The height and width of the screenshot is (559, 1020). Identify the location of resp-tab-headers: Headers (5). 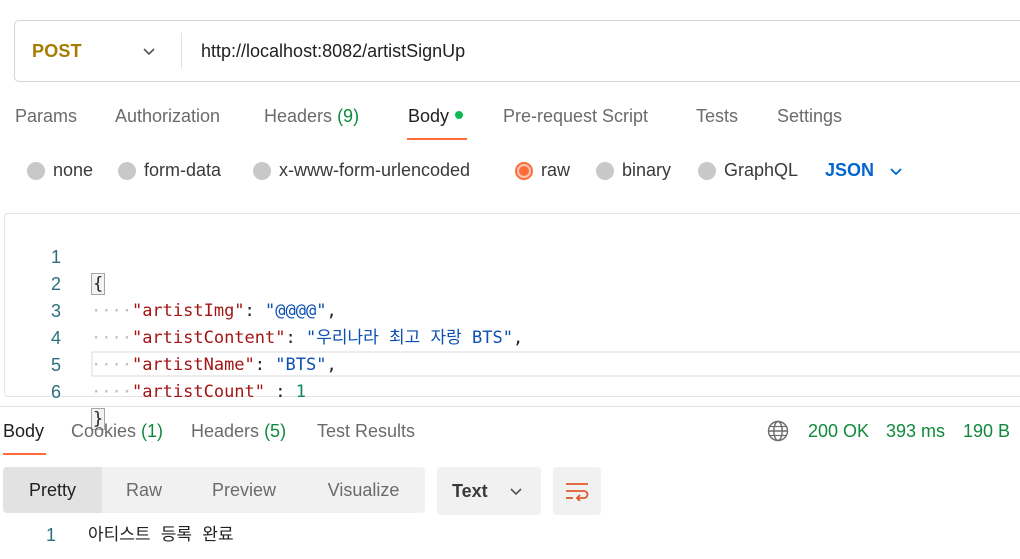
(238, 431).